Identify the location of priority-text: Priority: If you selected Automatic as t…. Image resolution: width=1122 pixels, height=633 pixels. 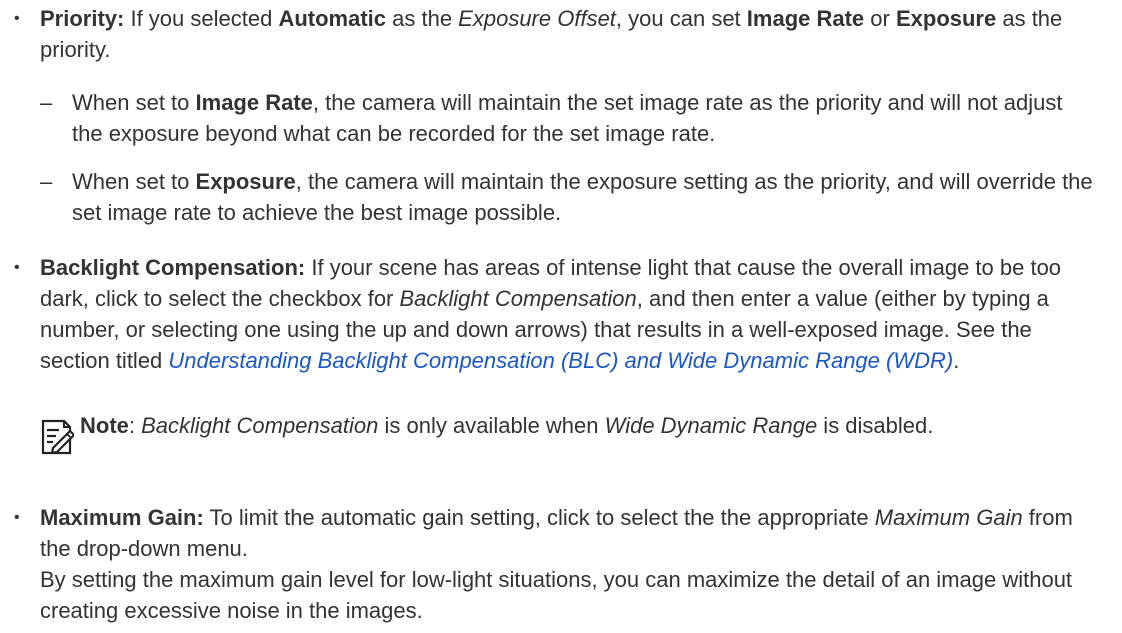
(569, 34).